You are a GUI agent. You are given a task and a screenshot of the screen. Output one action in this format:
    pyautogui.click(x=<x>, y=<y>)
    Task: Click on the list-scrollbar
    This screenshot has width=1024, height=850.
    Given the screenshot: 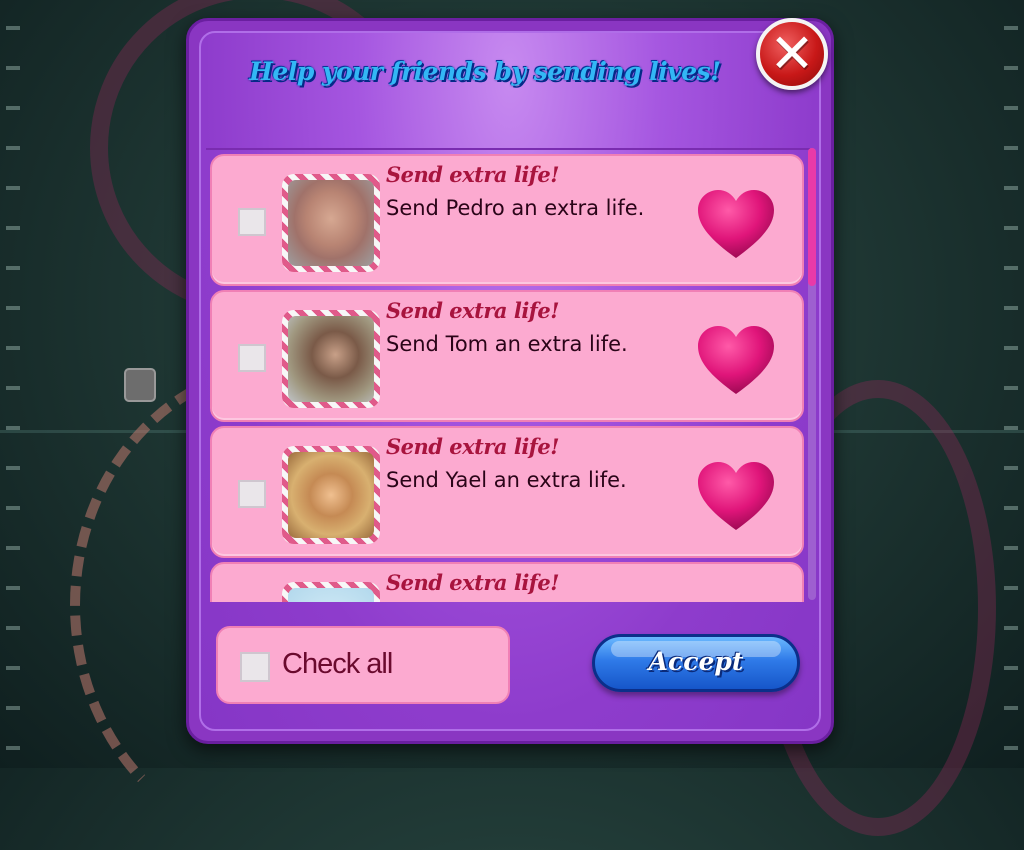 What is the action you would take?
    pyautogui.click(x=812, y=374)
    